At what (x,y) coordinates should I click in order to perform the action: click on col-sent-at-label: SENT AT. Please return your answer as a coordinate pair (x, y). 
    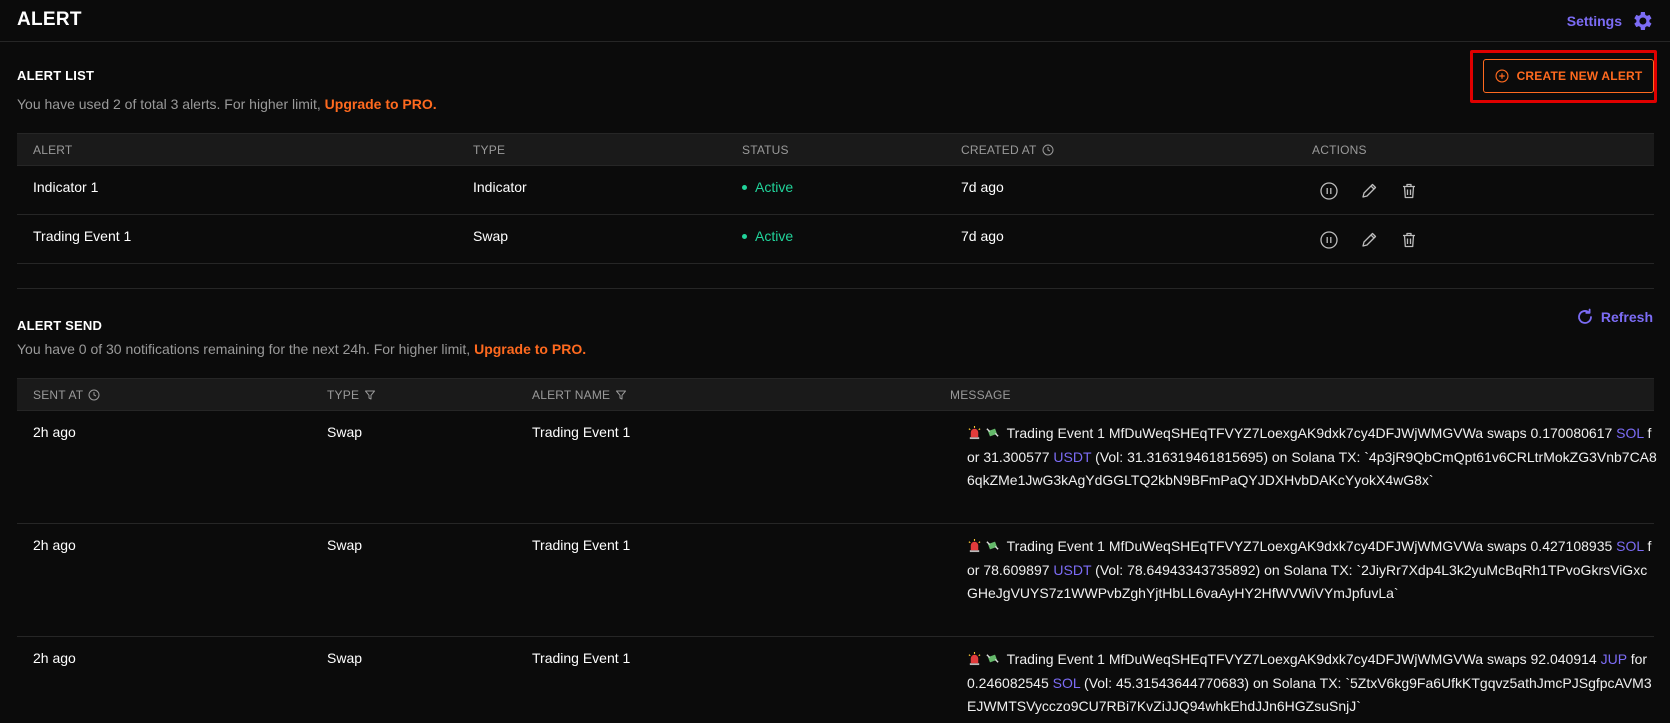
    Looking at the image, I should click on (58, 395).